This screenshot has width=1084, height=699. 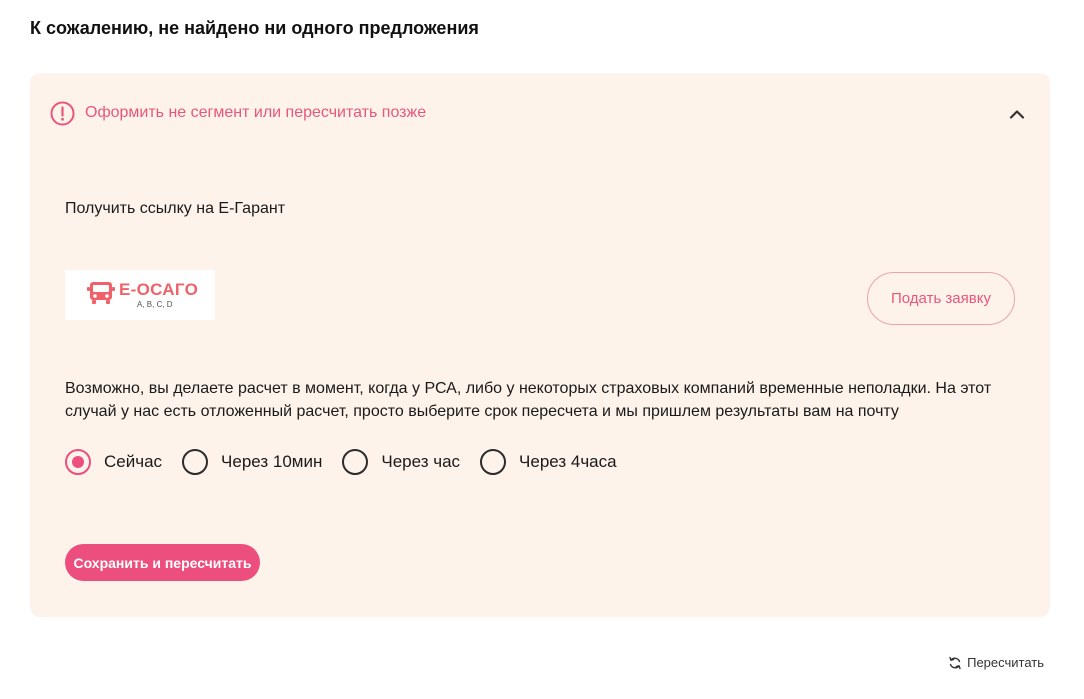 What do you see at coordinates (272, 461) in the screenshot?
I see `option-label: Через 10мин` at bounding box center [272, 461].